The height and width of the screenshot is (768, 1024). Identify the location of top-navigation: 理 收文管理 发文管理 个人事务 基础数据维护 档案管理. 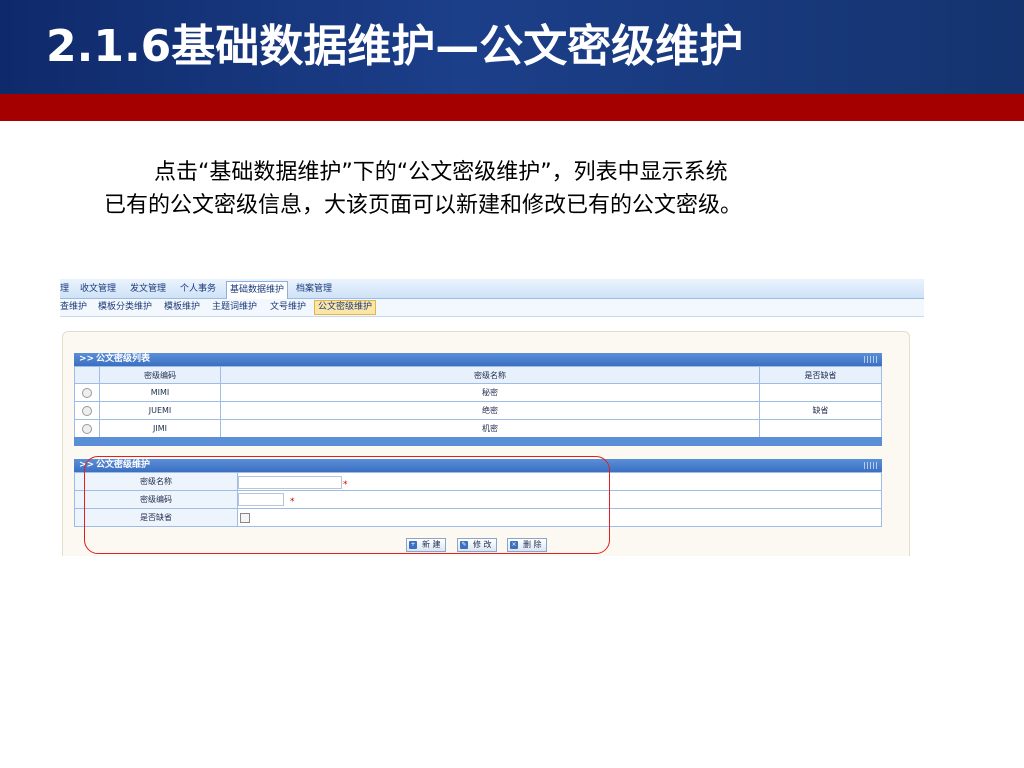
(492, 289).